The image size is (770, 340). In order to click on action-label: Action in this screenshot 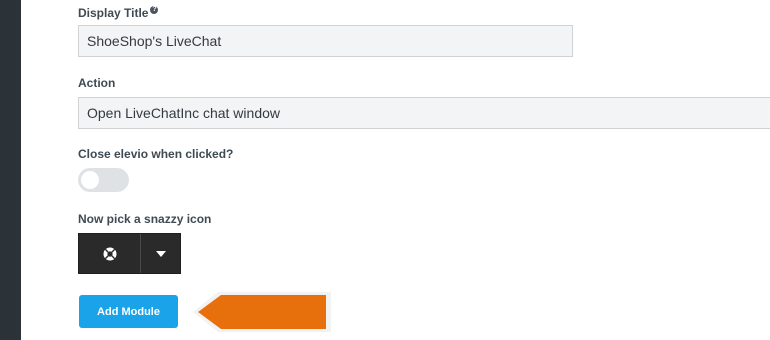, I will do `click(97, 83)`.